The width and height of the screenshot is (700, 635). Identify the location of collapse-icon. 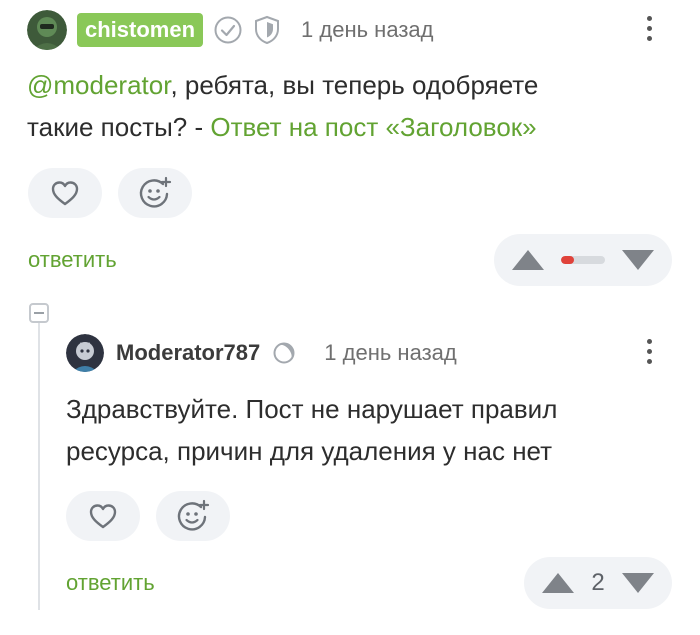
(39, 313).